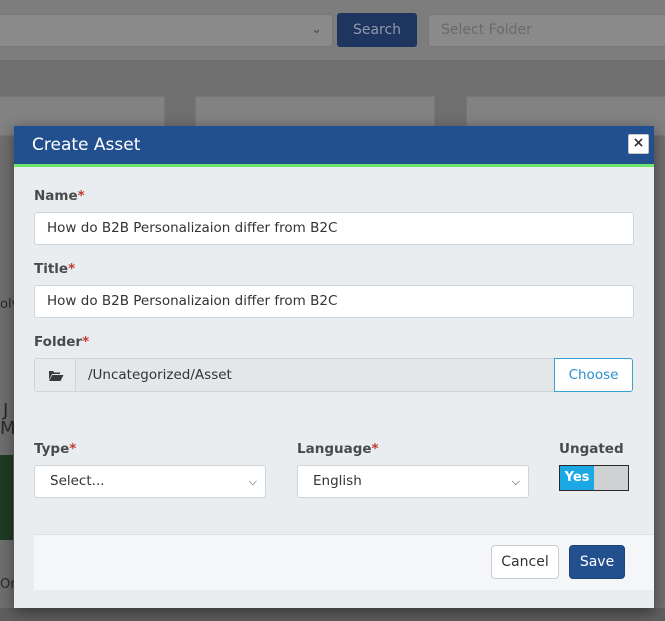  What do you see at coordinates (56, 196) in the screenshot?
I see `name-label-text: Name` at bounding box center [56, 196].